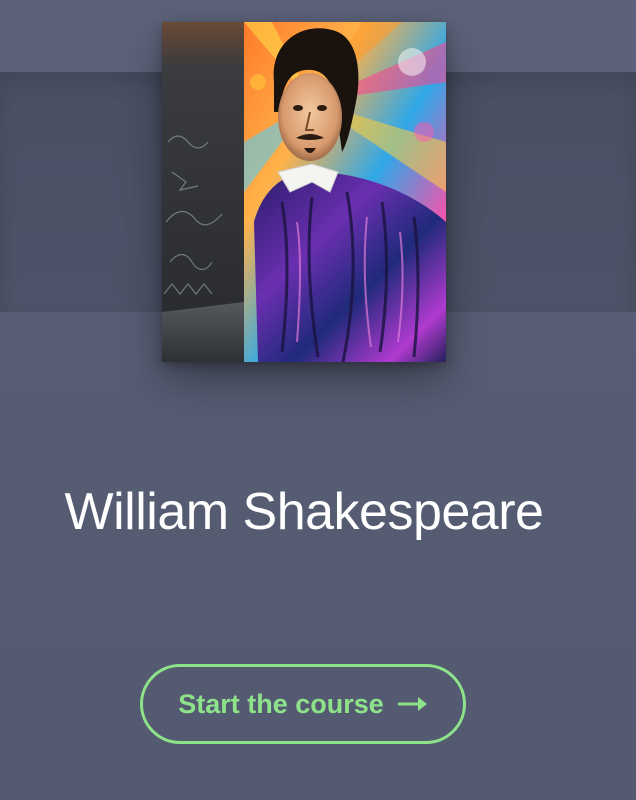 This screenshot has width=636, height=800. Describe the element at coordinates (281, 703) in the screenshot. I see `start-course-label: Start the course` at that location.